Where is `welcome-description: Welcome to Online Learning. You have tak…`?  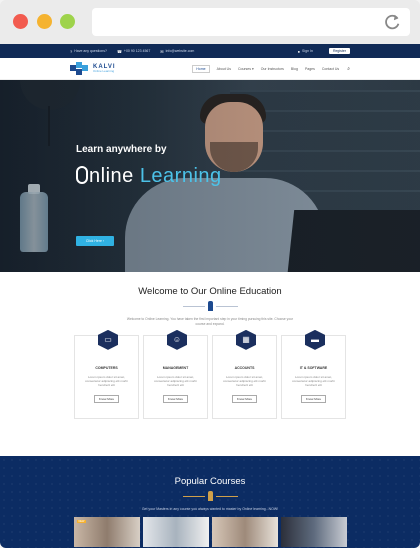 welcome-description: Welcome to Online Learning. You have tak… is located at coordinates (210, 321).